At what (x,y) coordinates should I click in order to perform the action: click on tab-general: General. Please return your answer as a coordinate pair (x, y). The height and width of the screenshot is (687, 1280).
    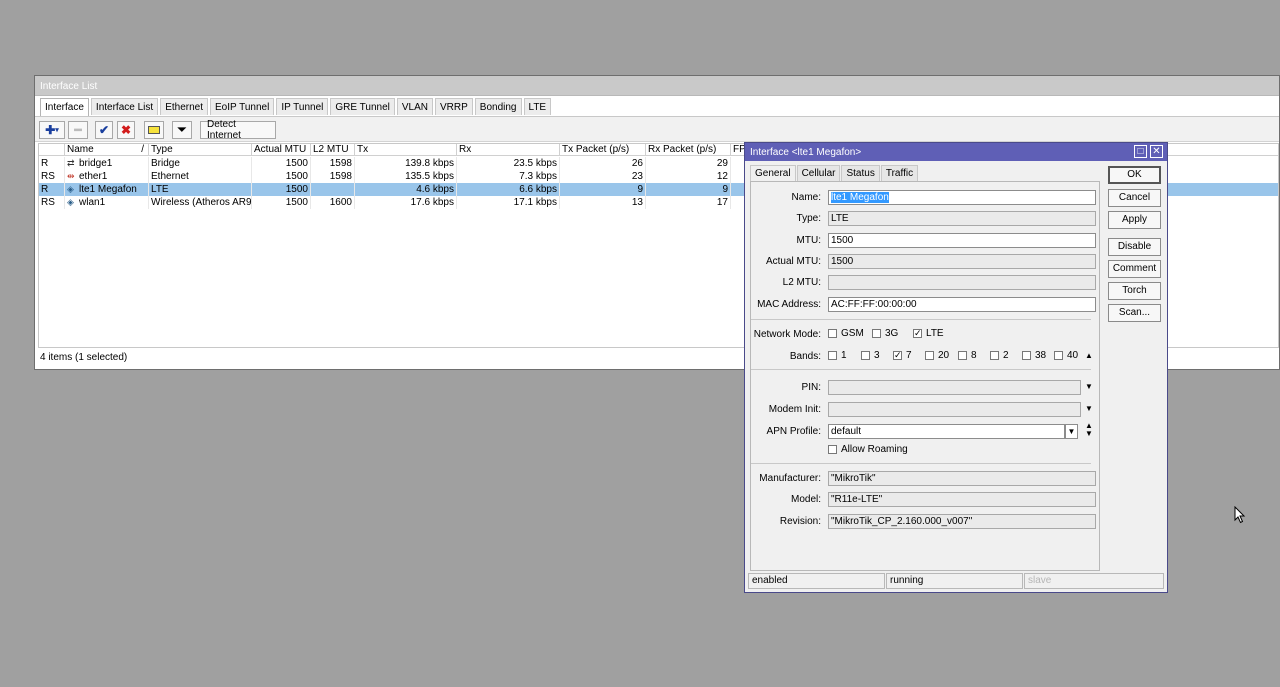
    Looking at the image, I should click on (773, 173).